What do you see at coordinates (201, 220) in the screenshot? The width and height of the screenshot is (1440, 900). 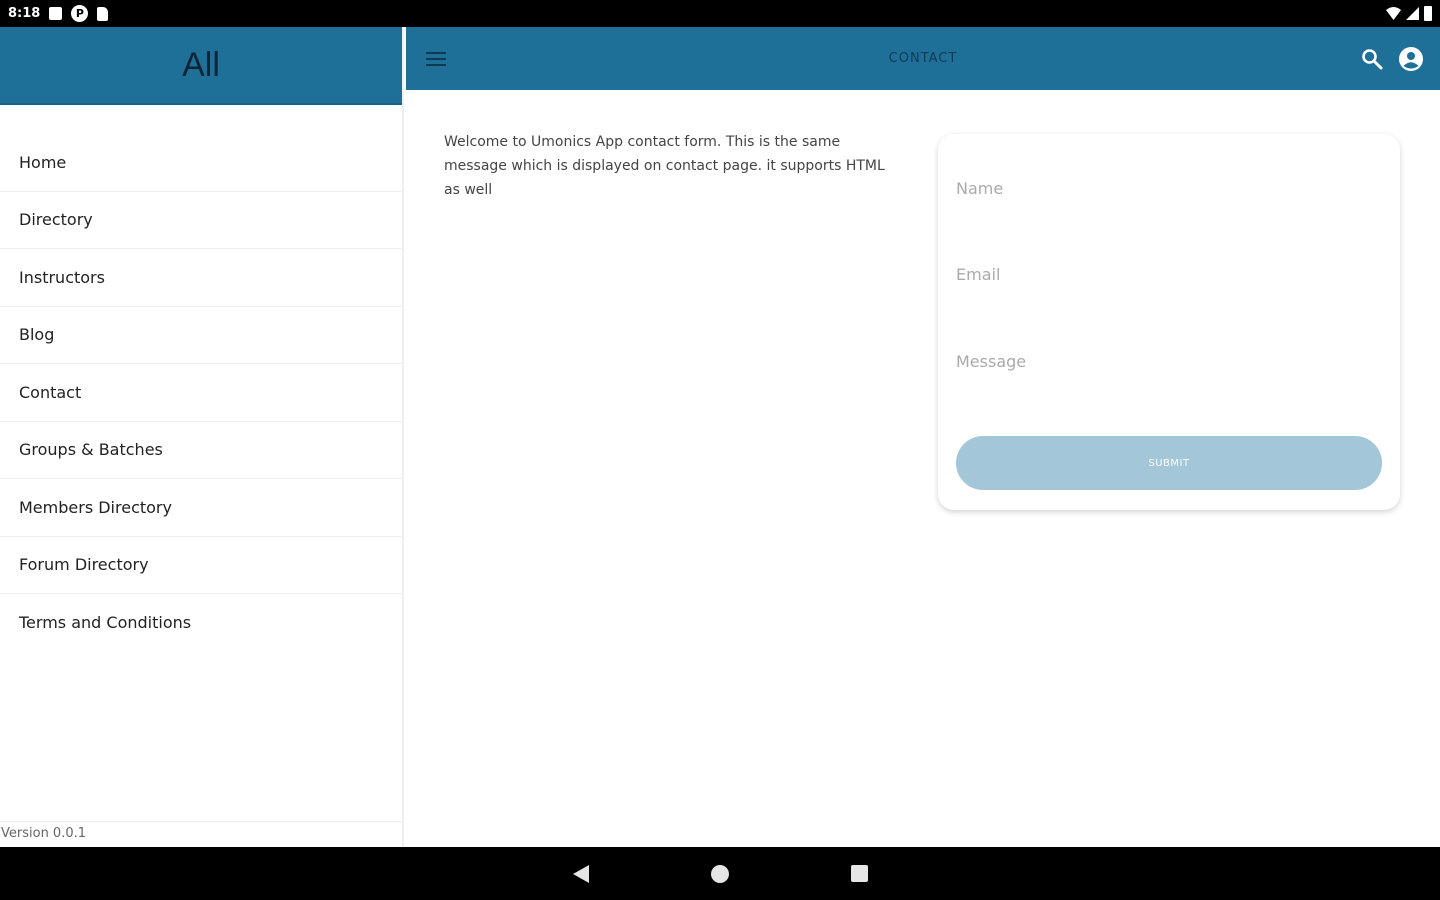 I see `drawer-item-directory: Directory` at bounding box center [201, 220].